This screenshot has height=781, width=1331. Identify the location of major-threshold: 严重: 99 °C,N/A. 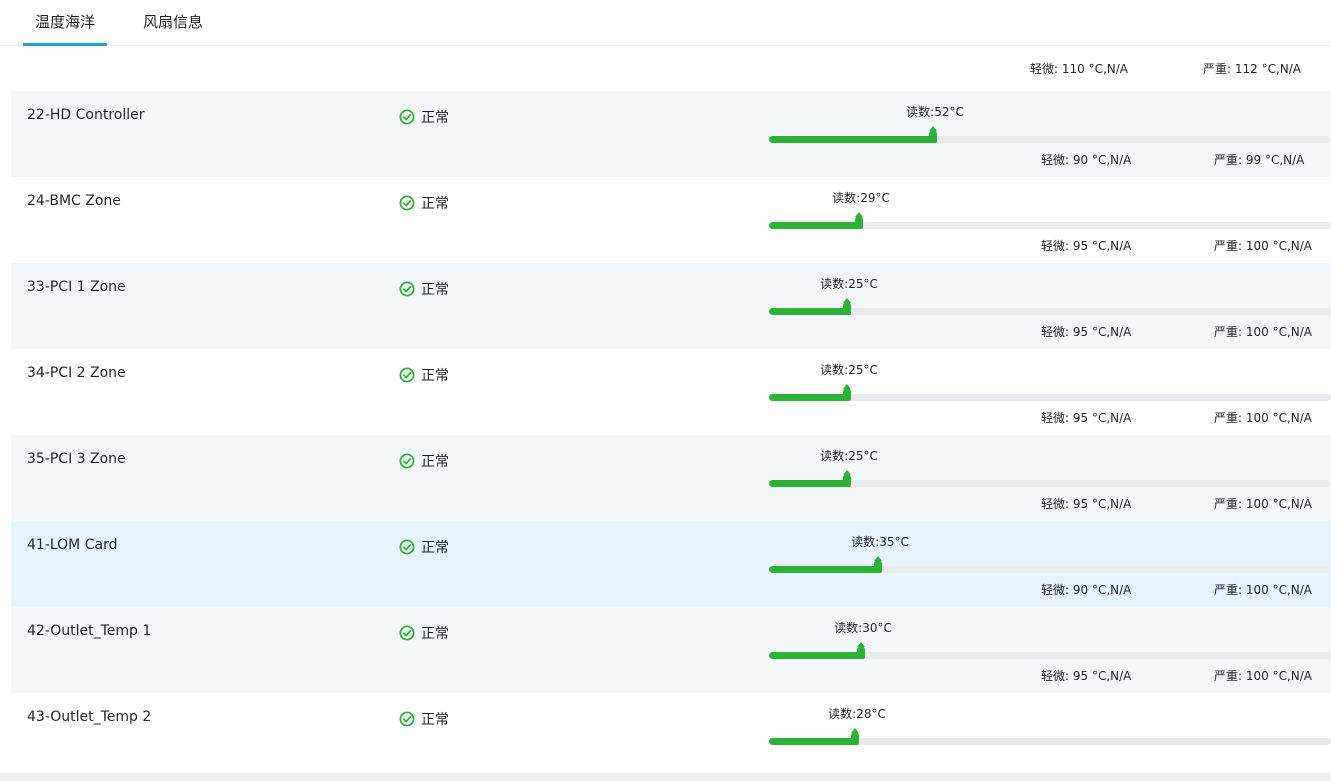
(1259, 160).